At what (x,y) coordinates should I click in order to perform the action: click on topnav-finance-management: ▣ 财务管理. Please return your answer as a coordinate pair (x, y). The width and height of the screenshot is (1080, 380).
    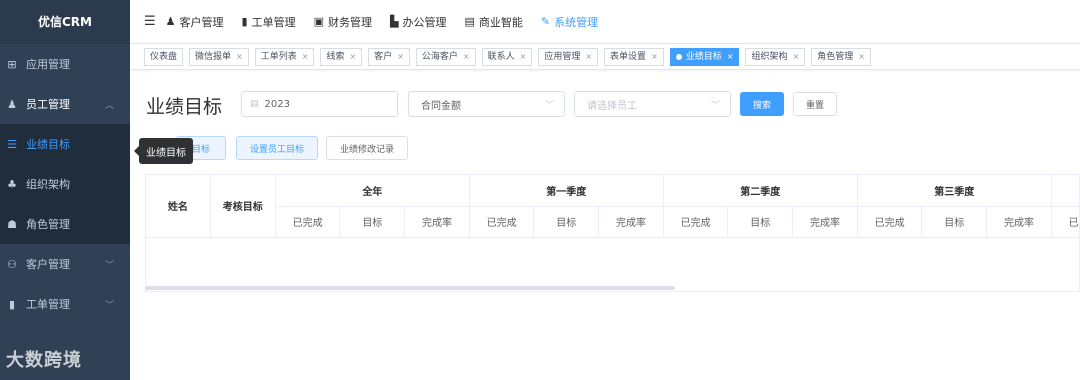
    Looking at the image, I should click on (343, 22).